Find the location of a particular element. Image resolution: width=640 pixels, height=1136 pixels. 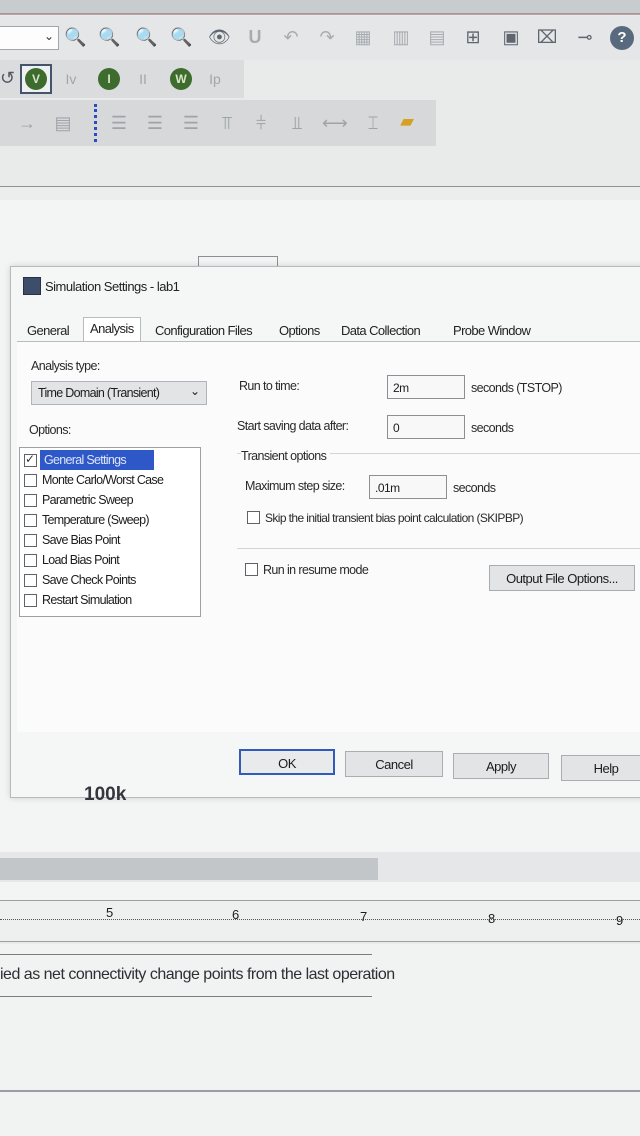

analysis-type-value: Time Domain (Transient) is located at coordinates (99, 393).